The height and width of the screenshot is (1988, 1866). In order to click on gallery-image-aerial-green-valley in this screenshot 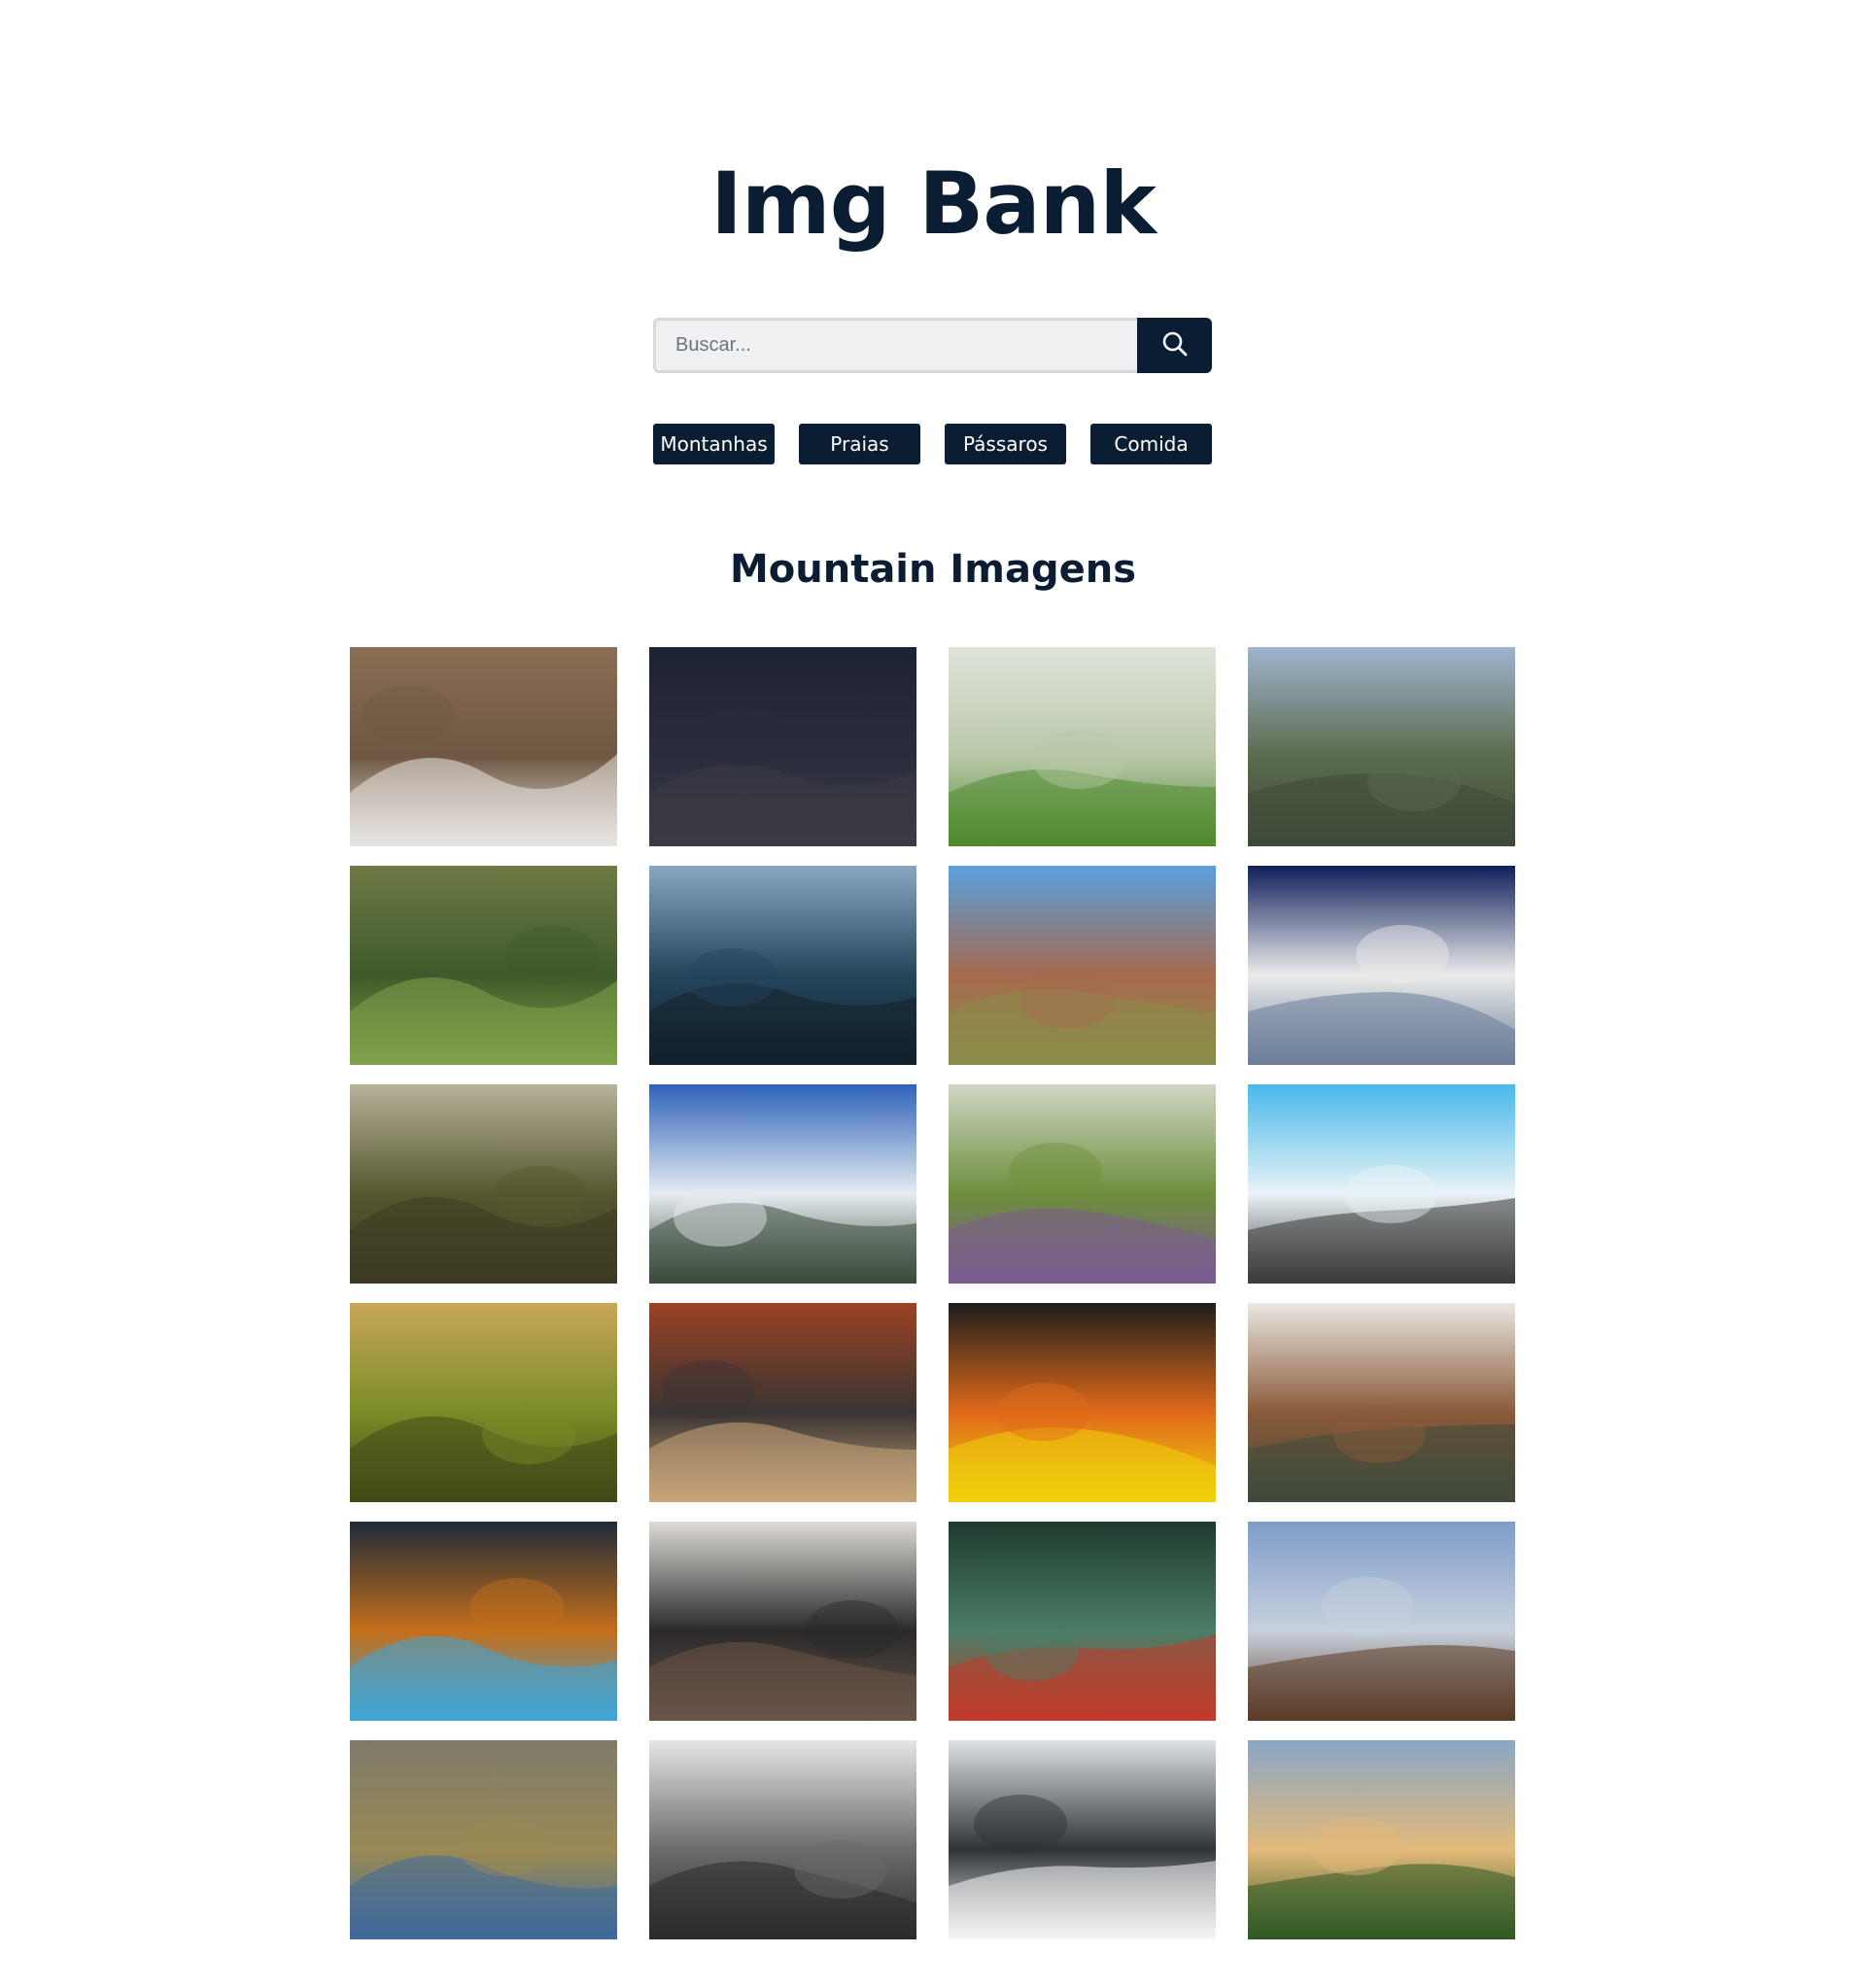, I will do `click(483, 1184)`.